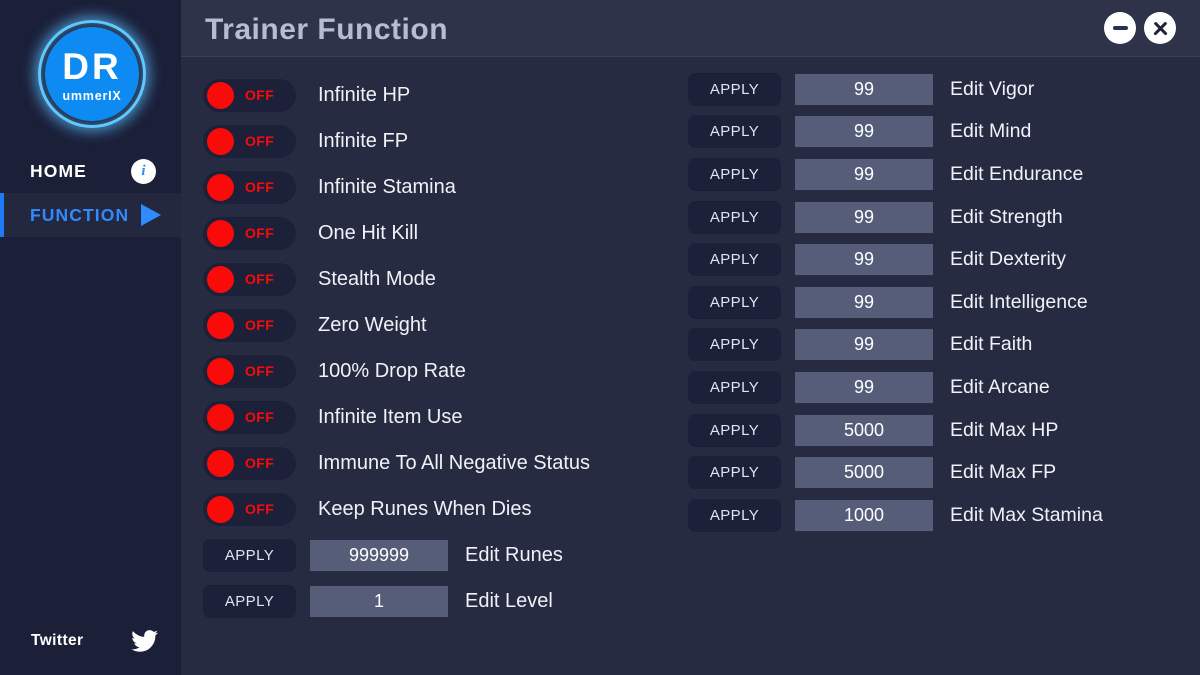 Image resolution: width=1200 pixels, height=675 pixels. Describe the element at coordinates (396, 233) in the screenshot. I see `toggle-row: OFF One Hit Kill` at that location.